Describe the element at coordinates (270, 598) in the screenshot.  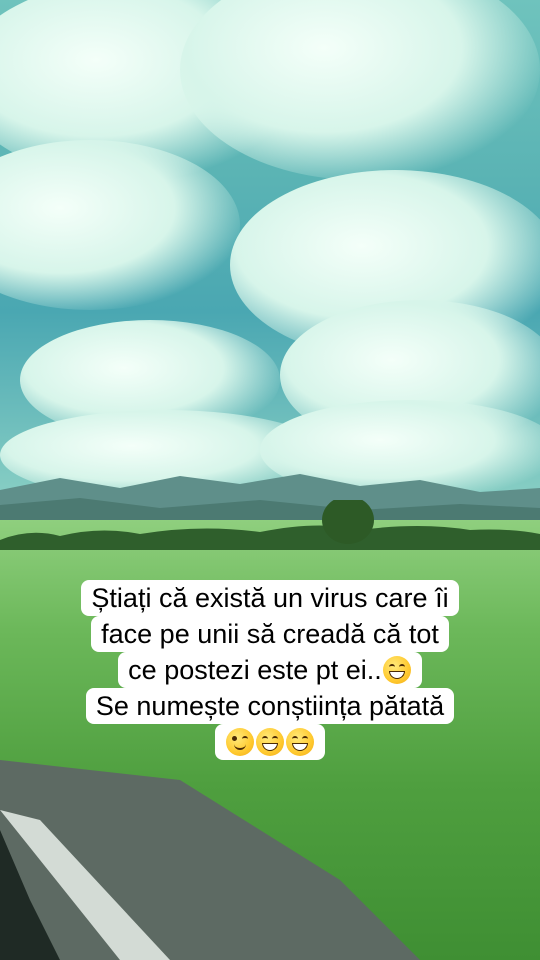
I see `caption-line: Știați că există un virus care îi` at that location.